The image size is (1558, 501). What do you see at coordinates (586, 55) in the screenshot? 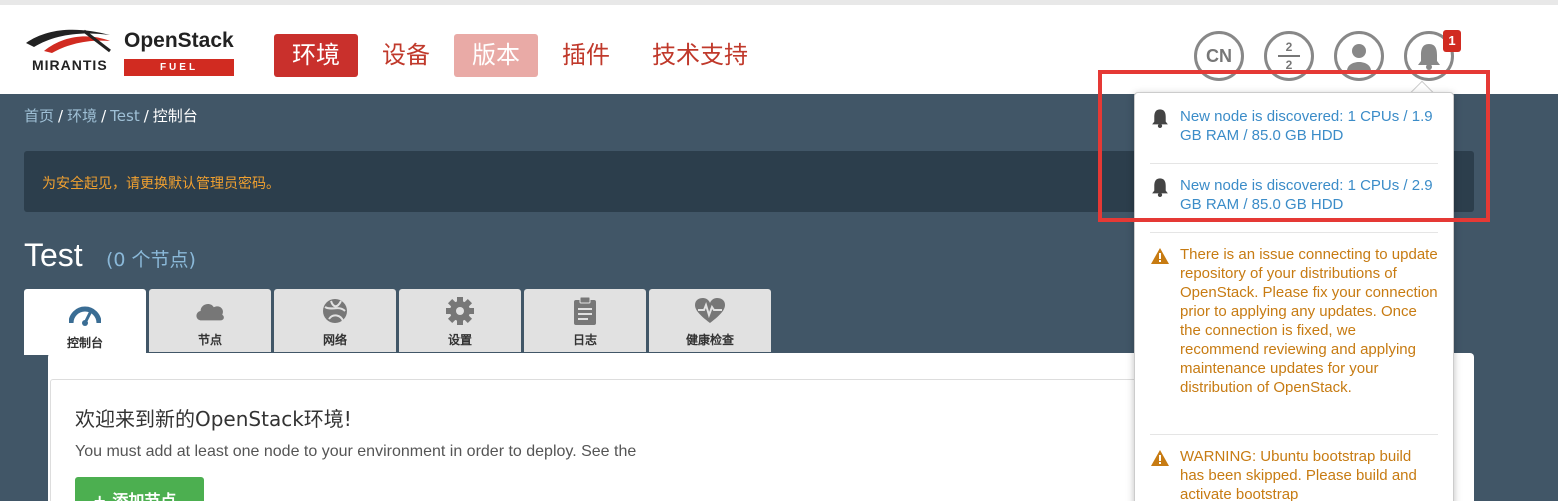
I see `nav-item-plugins: 插件` at bounding box center [586, 55].